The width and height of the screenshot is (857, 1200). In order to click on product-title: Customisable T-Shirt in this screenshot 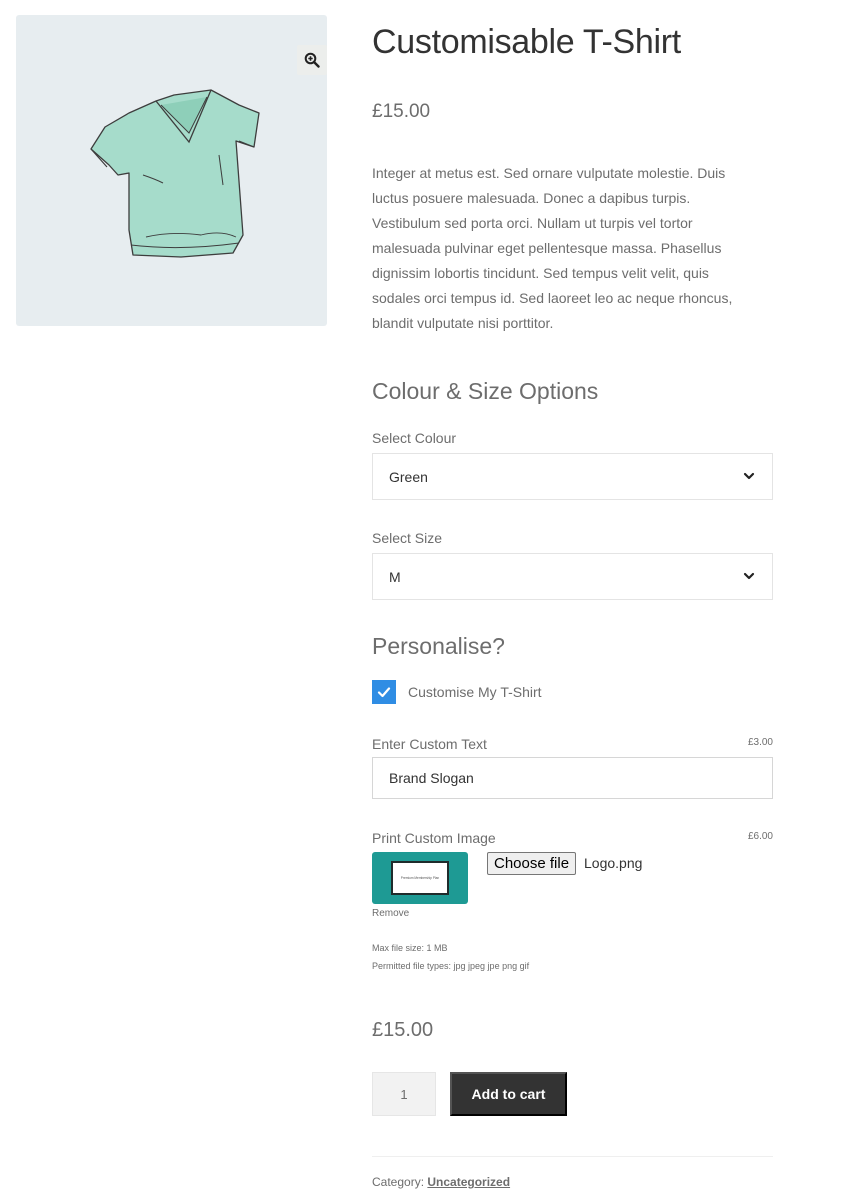, I will do `click(526, 42)`.